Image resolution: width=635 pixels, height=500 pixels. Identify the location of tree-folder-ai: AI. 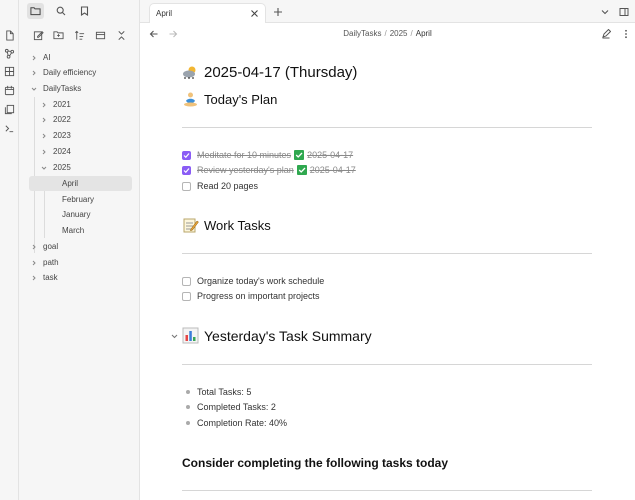
(40, 57).